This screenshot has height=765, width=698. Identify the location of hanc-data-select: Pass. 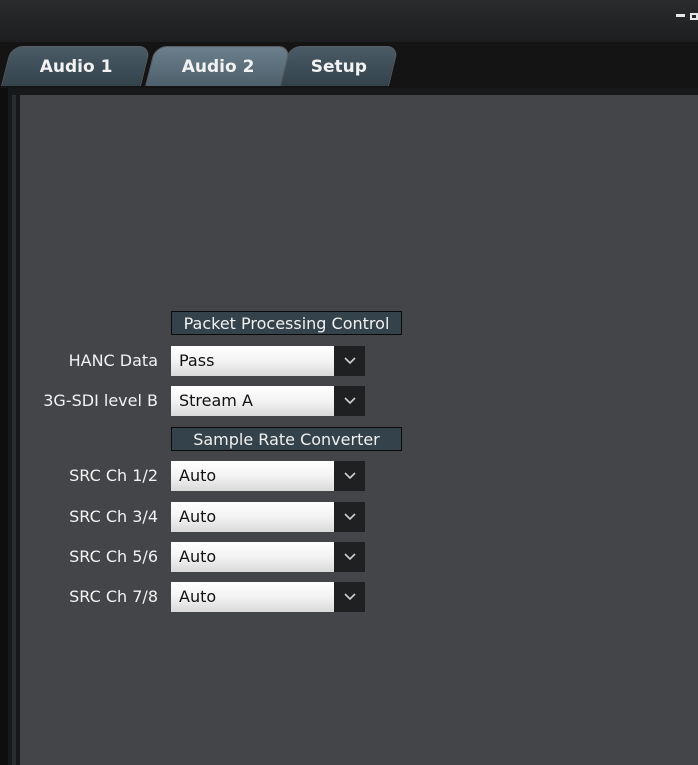
(268, 361).